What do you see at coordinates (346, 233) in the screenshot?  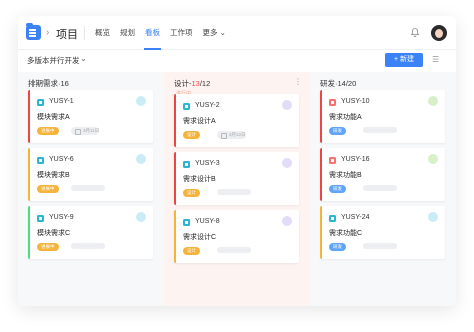 I see `card-title: 需求功能C` at bounding box center [346, 233].